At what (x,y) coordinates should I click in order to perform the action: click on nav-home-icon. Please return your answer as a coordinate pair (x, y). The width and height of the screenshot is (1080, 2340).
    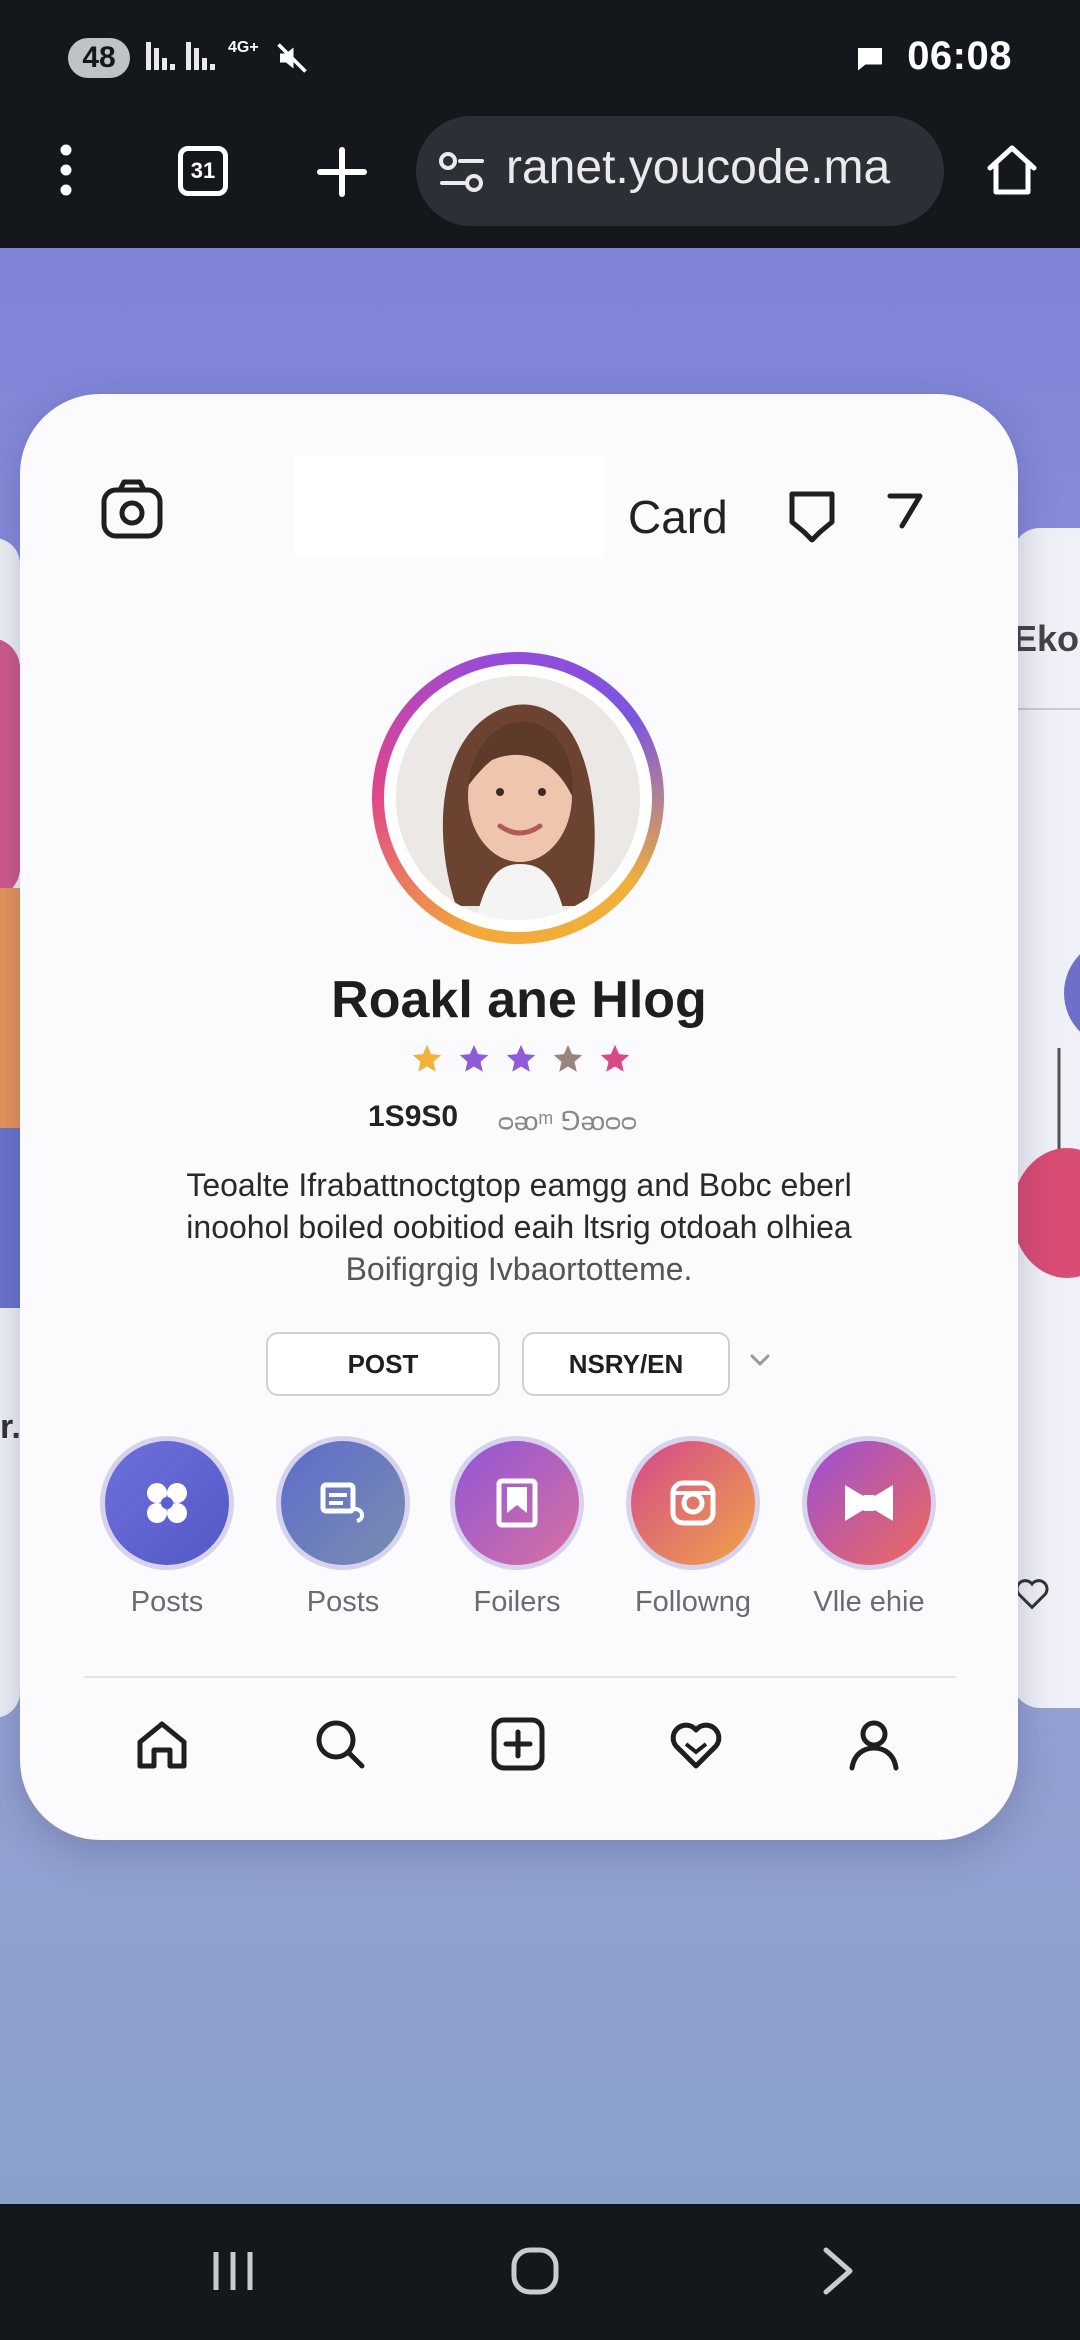
    Looking at the image, I should click on (162, 1744).